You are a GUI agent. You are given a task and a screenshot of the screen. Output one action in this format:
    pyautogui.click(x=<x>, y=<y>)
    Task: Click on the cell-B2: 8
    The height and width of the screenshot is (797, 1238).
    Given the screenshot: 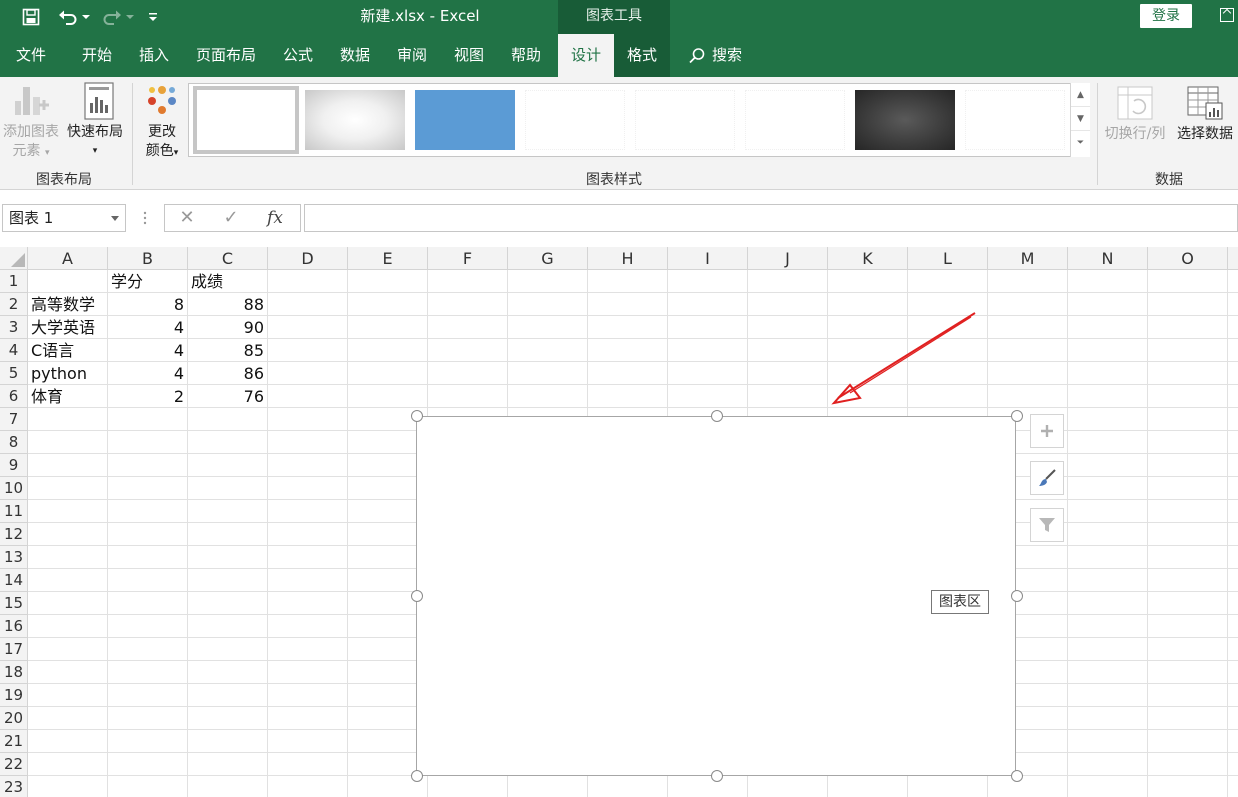 What is the action you would take?
    pyautogui.click(x=147, y=304)
    